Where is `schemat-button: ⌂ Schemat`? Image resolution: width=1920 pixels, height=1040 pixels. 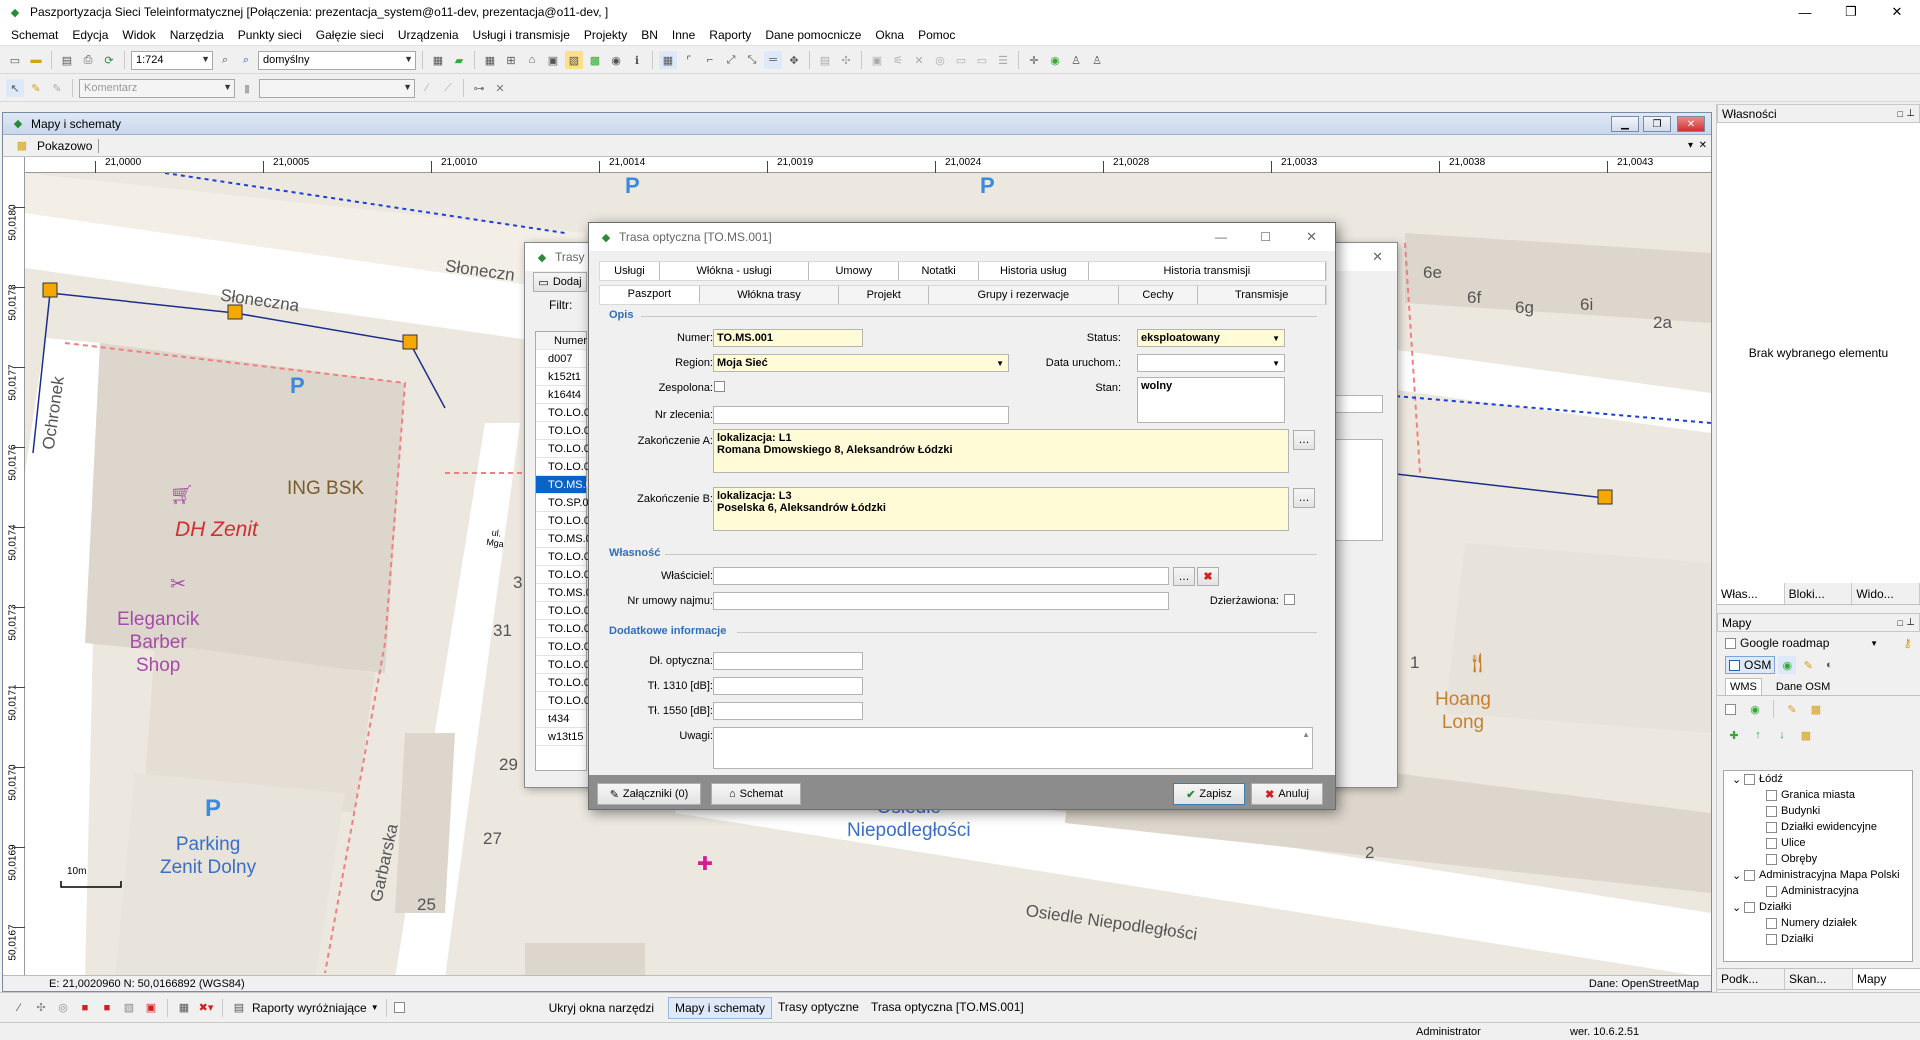
schemat-button: ⌂ Schemat is located at coordinates (756, 794).